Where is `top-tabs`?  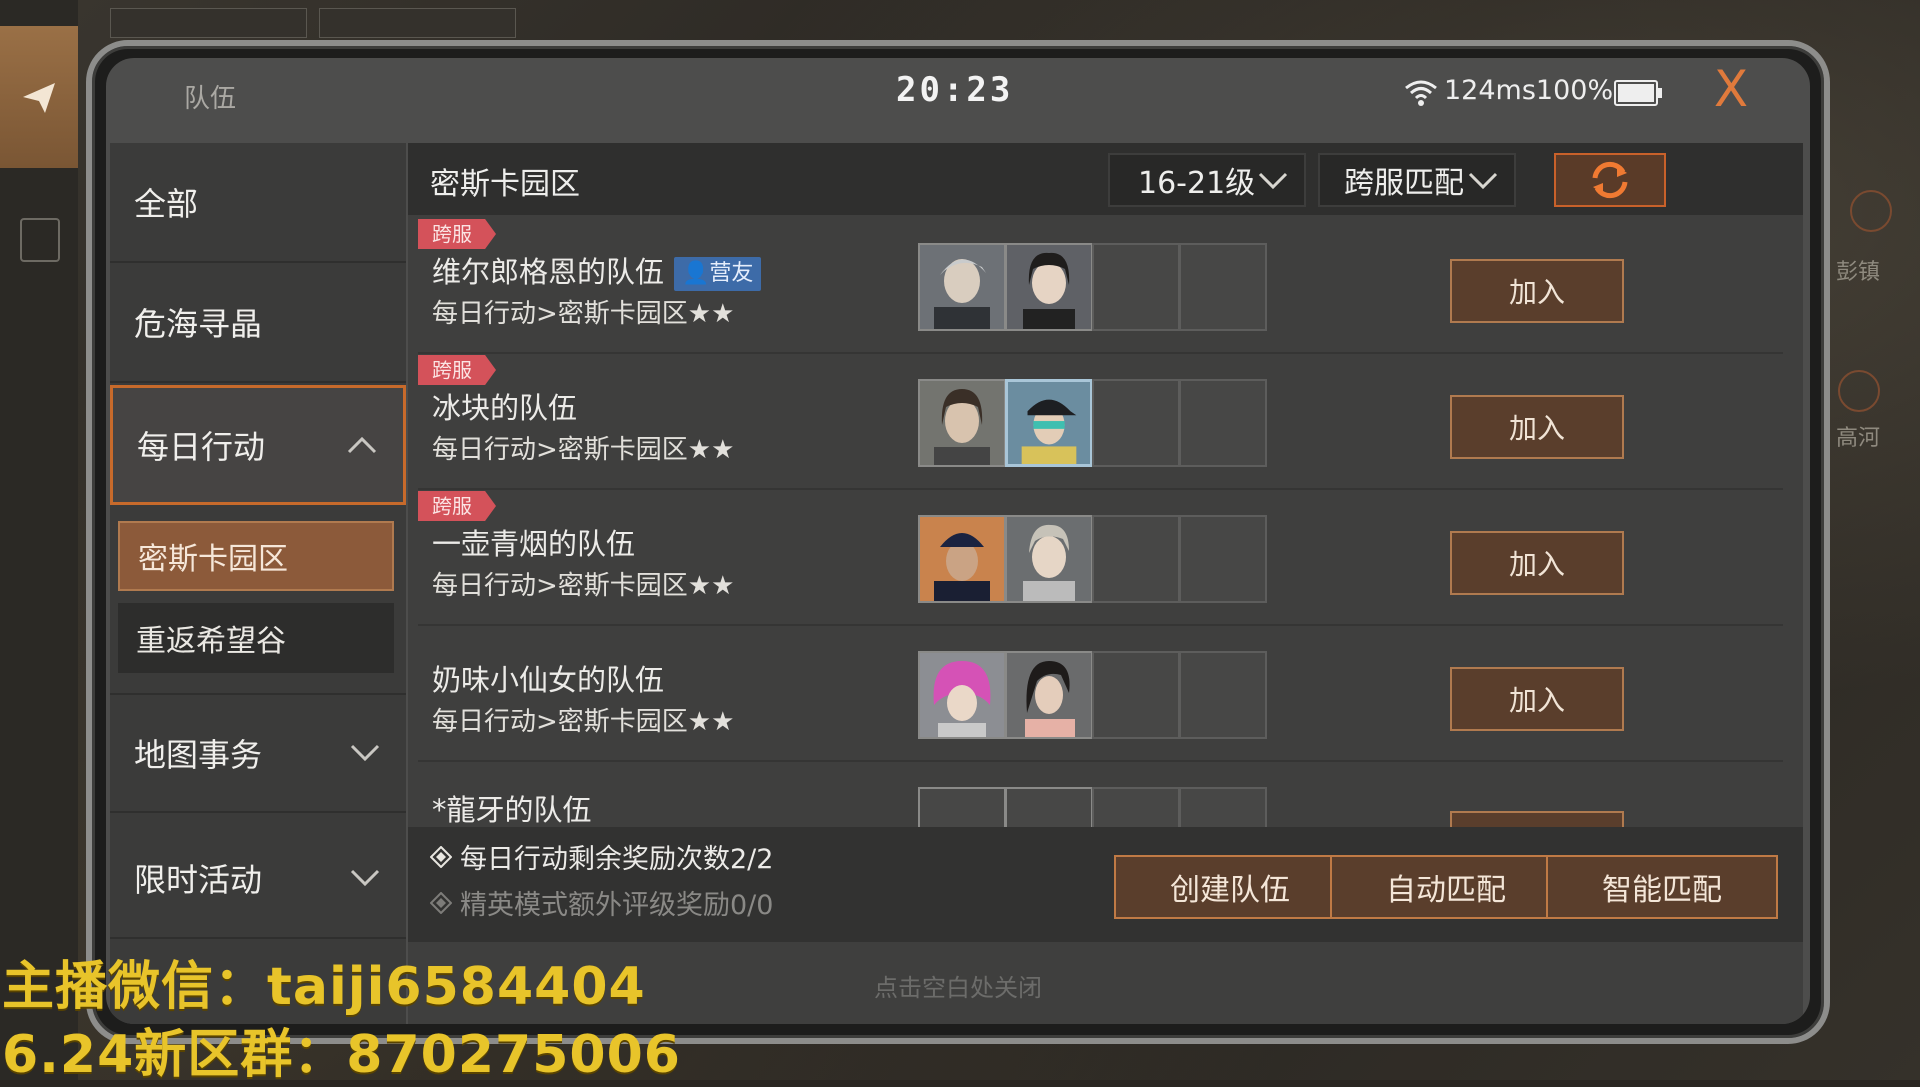 top-tabs is located at coordinates (320, 23).